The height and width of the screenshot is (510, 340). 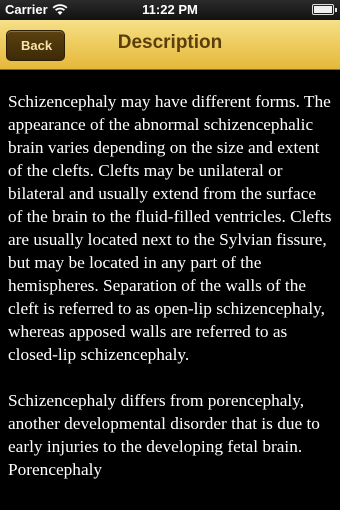 I want to click on status-time: 11:22 PM, so click(x=170, y=9).